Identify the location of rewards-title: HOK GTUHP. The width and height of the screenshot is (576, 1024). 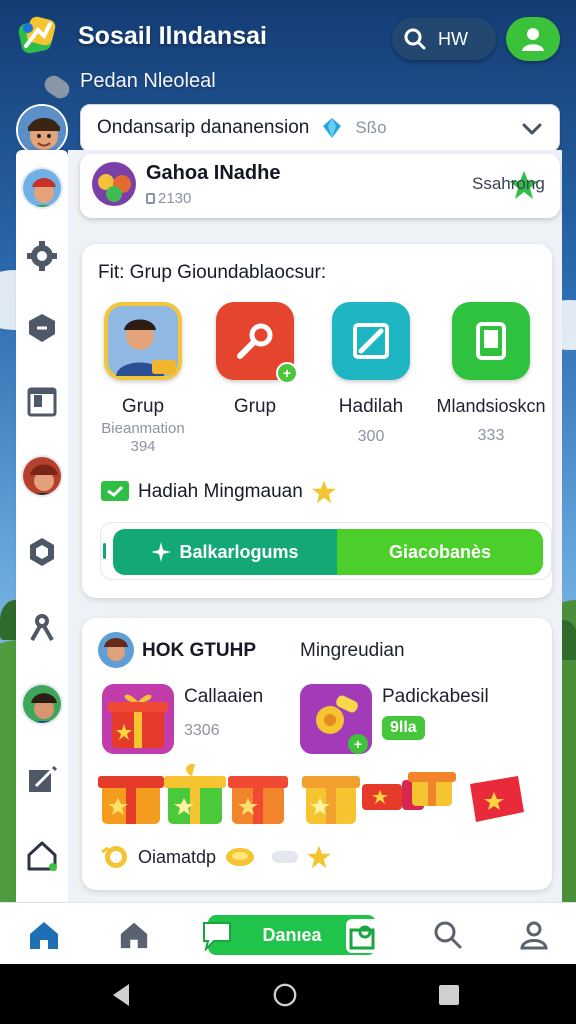
(199, 650).